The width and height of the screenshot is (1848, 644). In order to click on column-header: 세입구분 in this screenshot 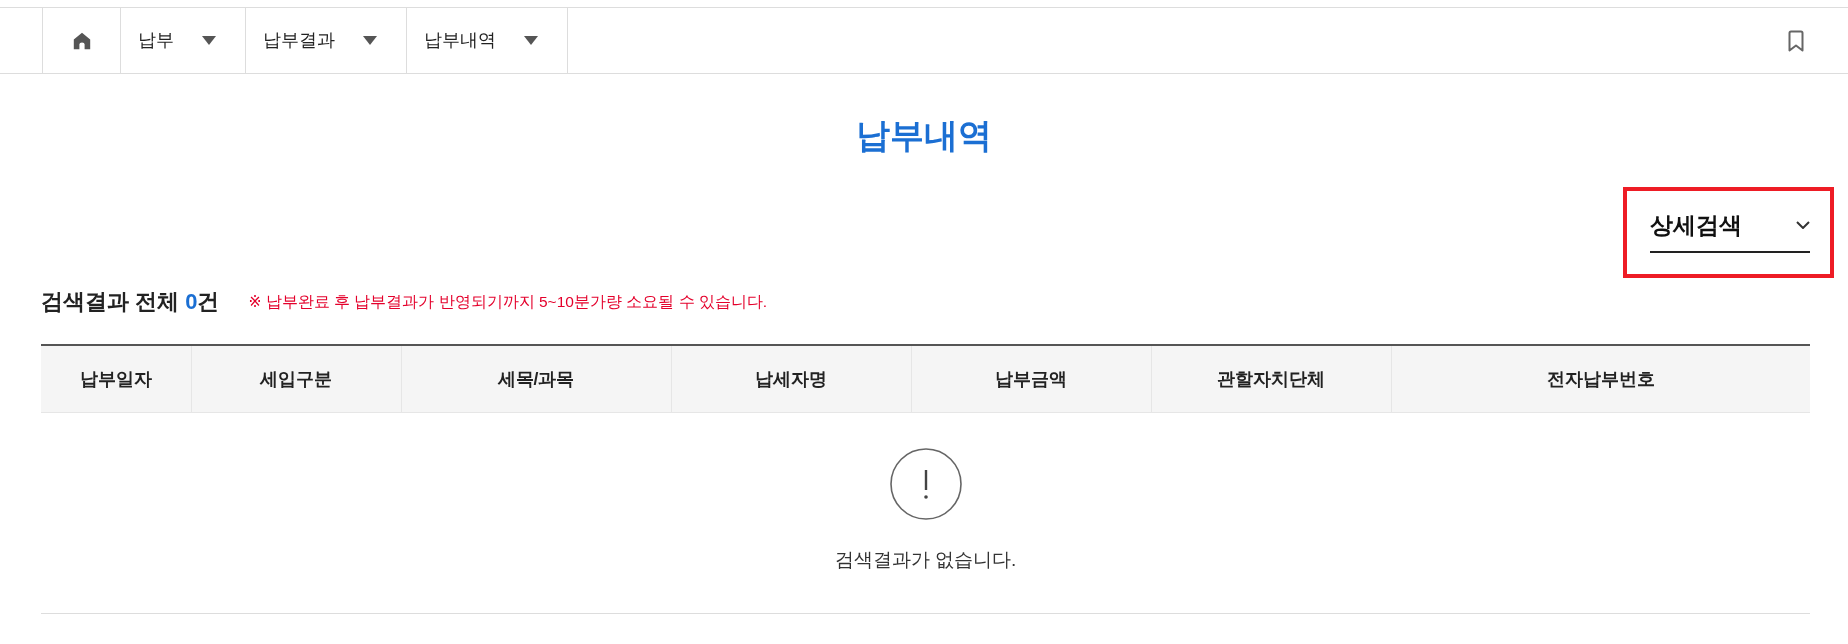, I will do `click(296, 378)`.